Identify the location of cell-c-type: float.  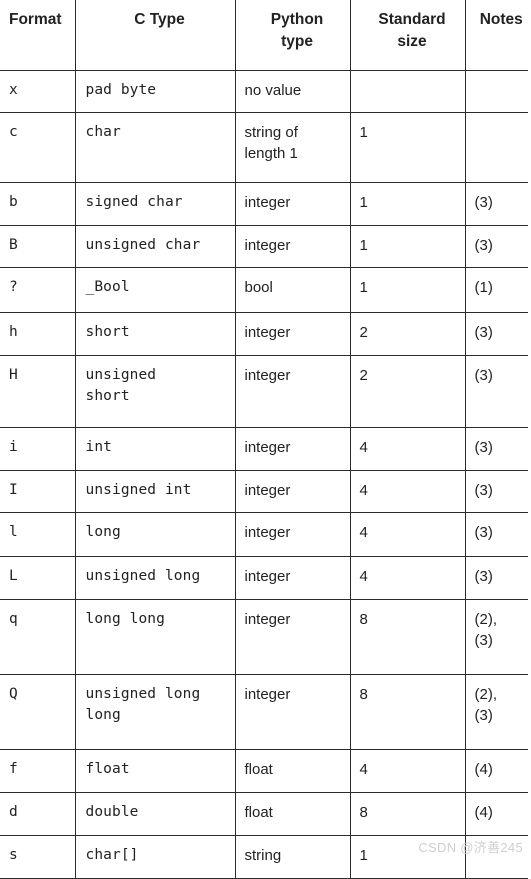
(155, 771).